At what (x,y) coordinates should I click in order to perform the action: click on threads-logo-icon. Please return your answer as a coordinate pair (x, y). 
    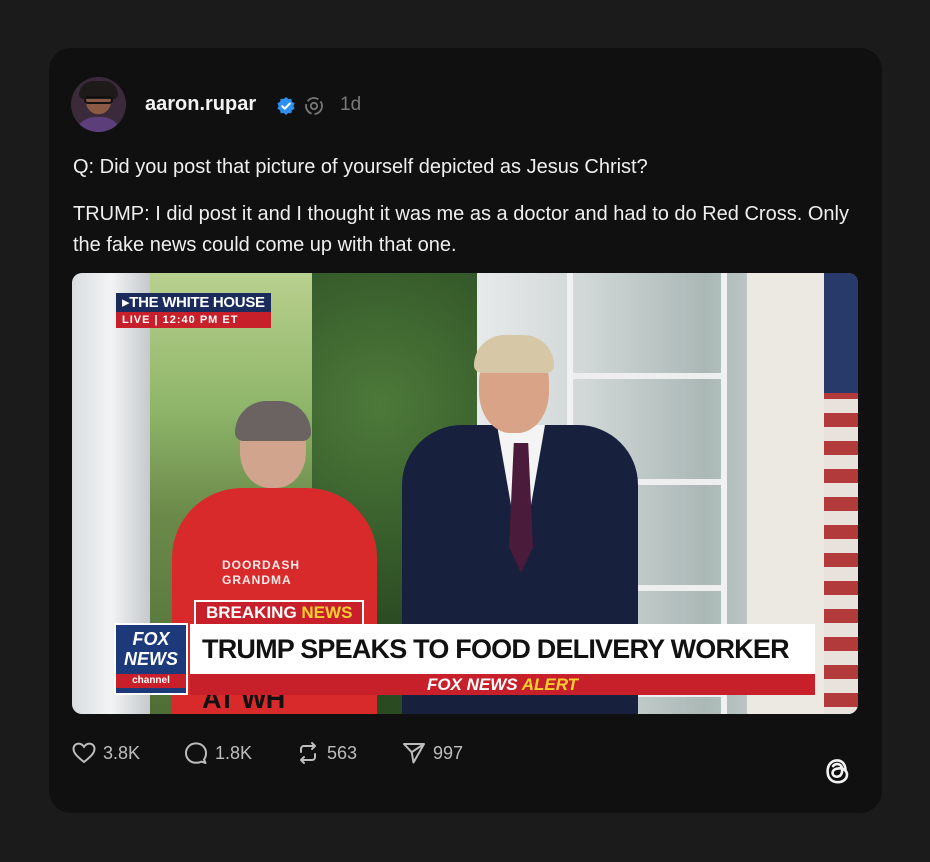
    Looking at the image, I should click on (837, 771).